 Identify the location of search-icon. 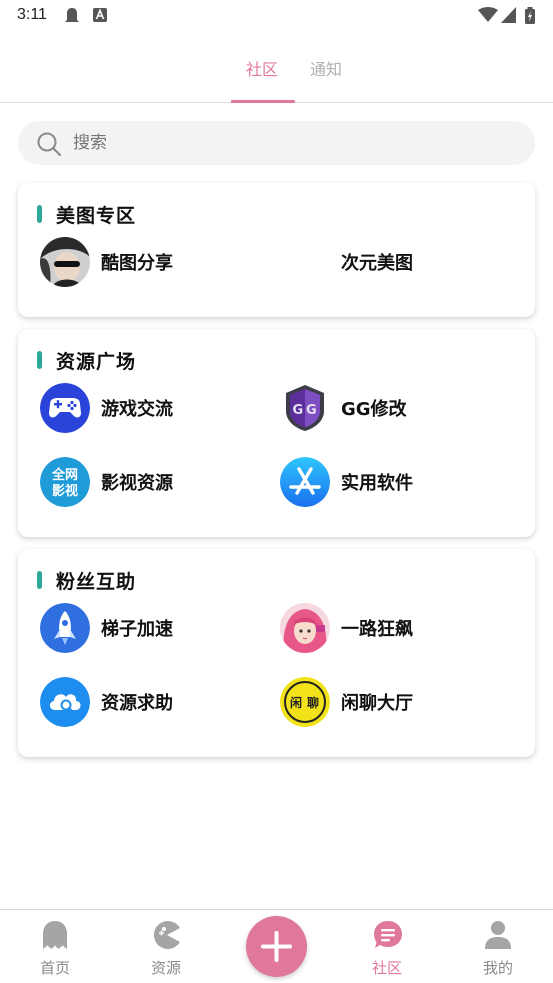
(49, 144).